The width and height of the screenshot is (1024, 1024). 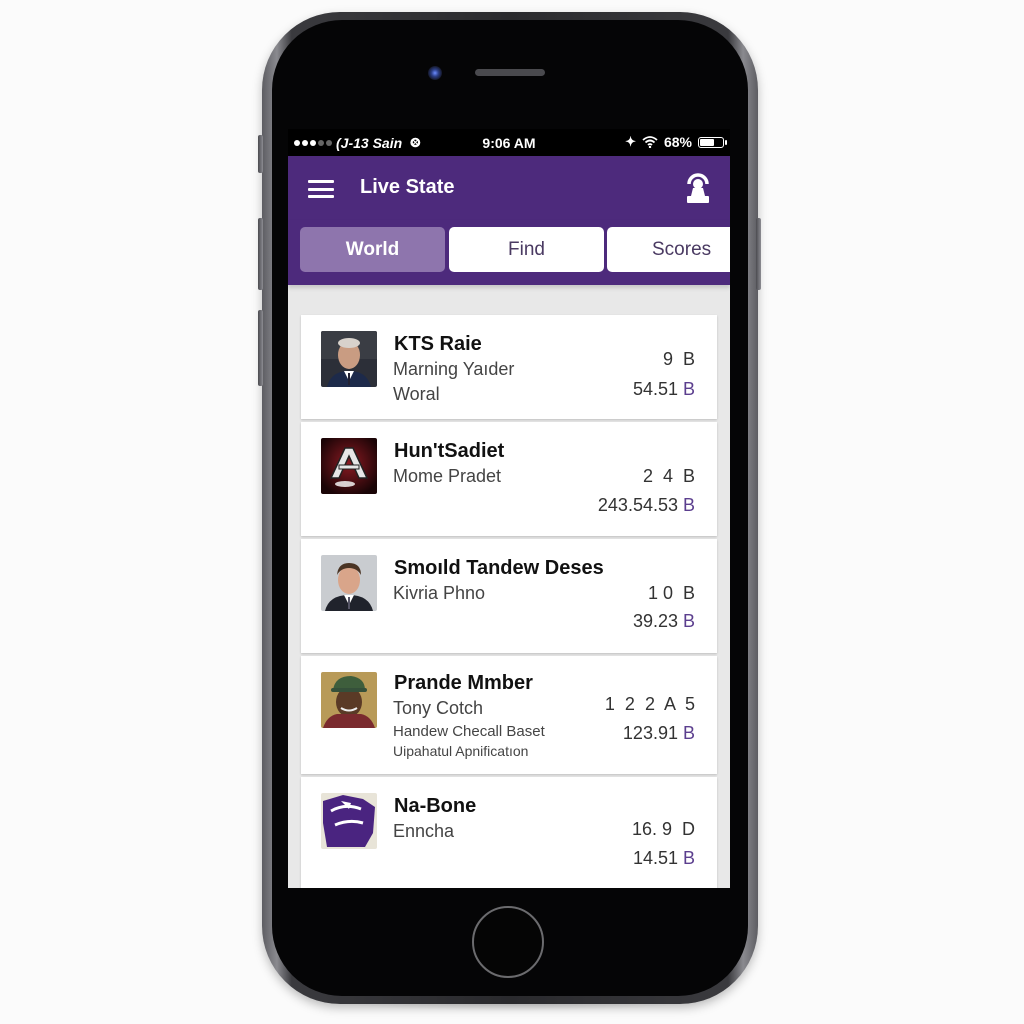 What do you see at coordinates (657, 621) in the screenshot?
I see `stat-bottom-value: 39.23` at bounding box center [657, 621].